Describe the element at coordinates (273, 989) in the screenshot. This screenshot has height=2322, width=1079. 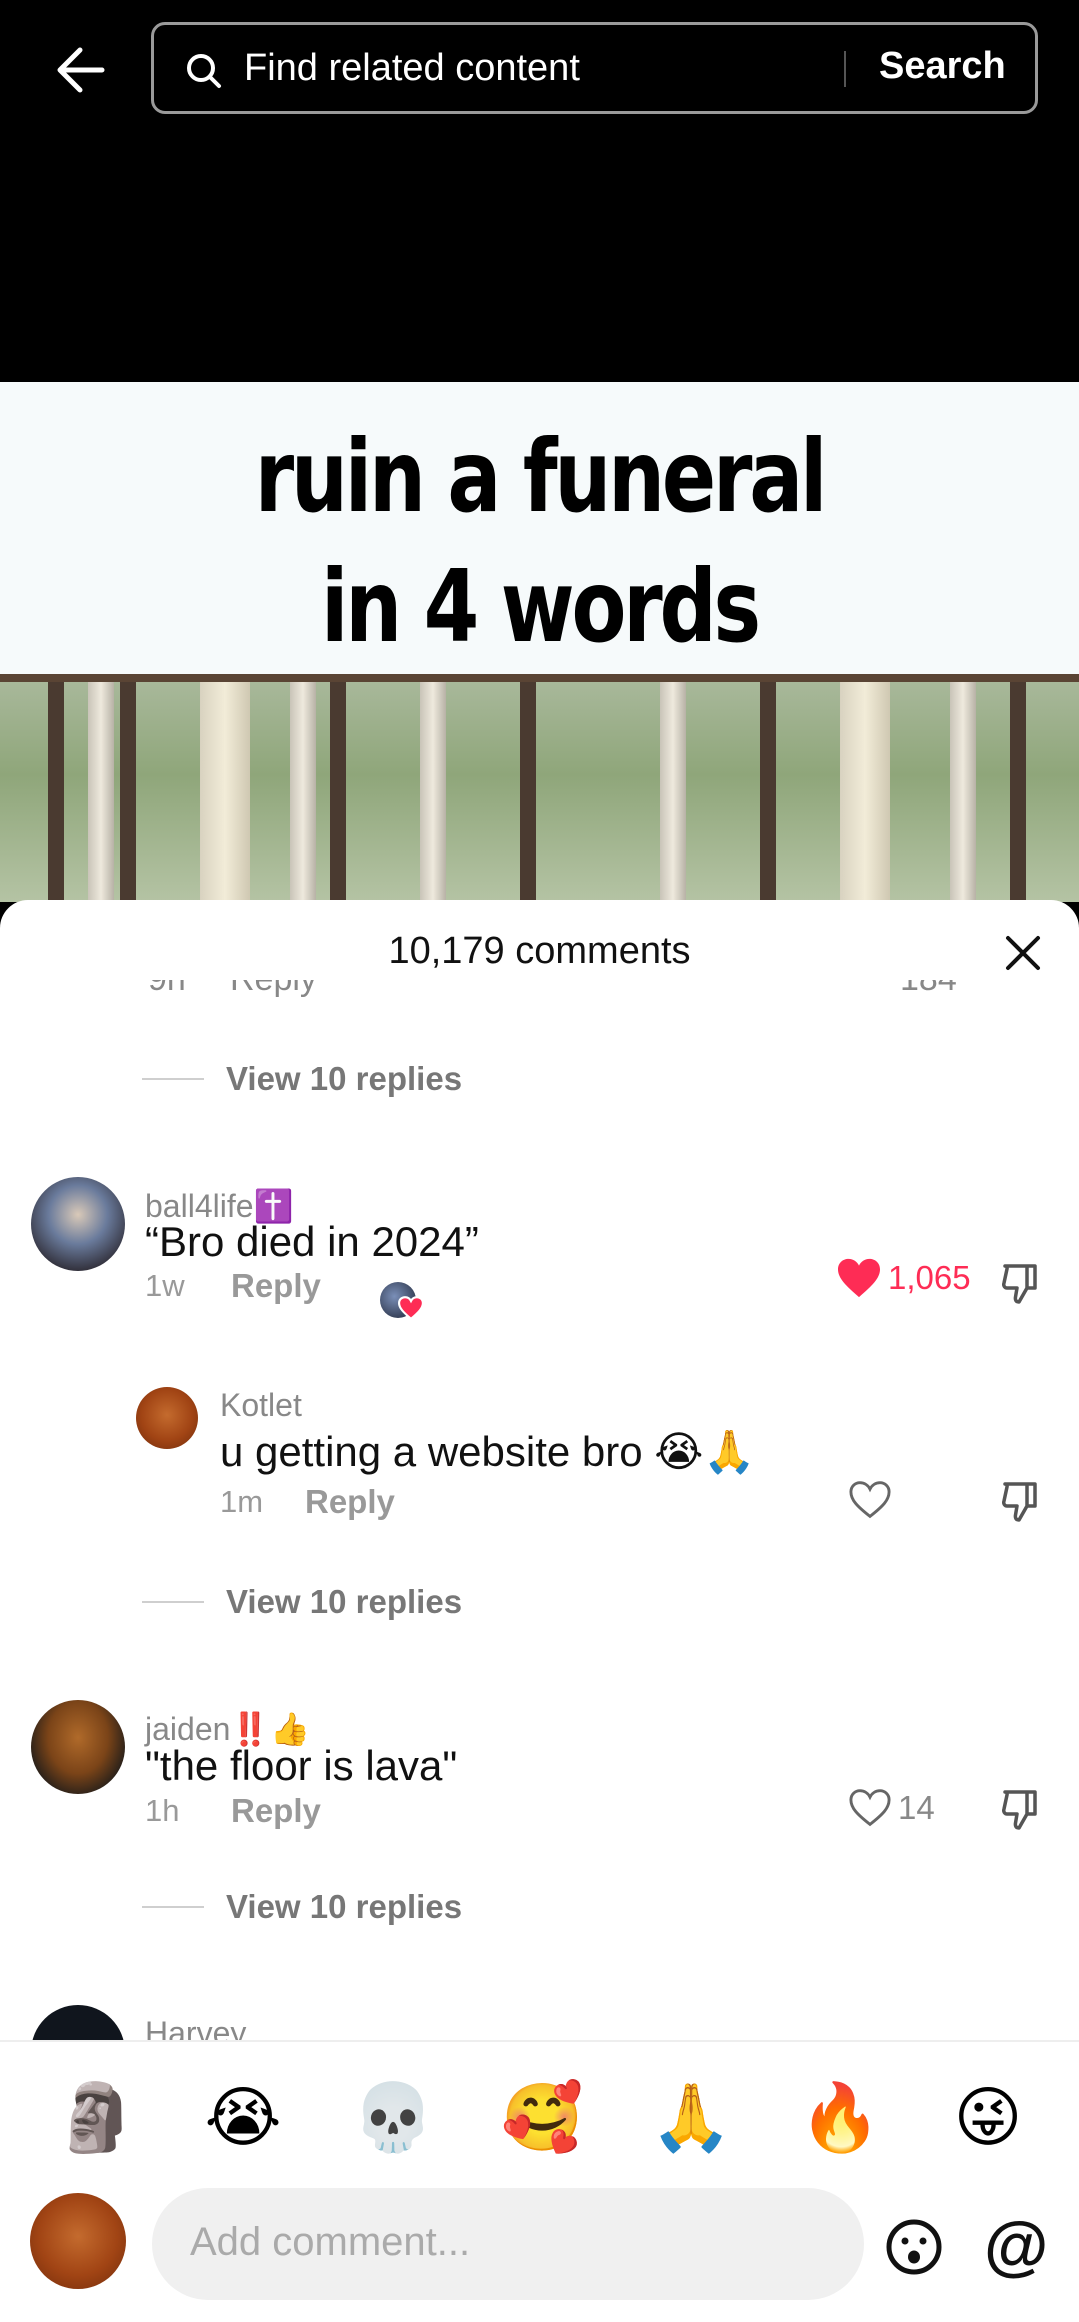
I see `partial-reply: Reply` at that location.